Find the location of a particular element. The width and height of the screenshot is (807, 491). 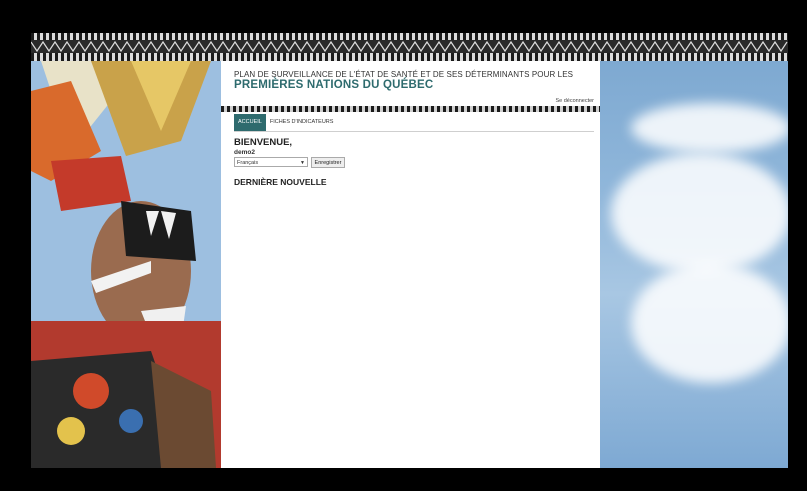

tab-underline is located at coordinates (414, 131).